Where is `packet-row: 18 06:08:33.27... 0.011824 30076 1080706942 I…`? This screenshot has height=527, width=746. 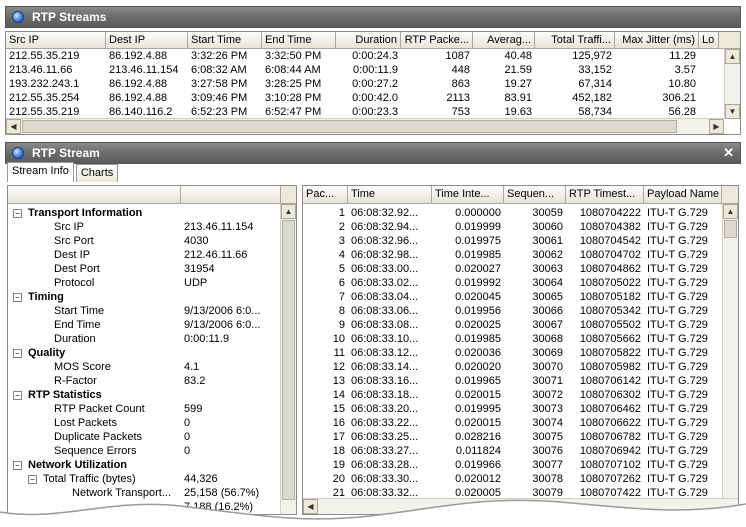 packet-row: 18 06:08:33.27... 0.011824 30076 1080706942 I… is located at coordinates (520, 451).